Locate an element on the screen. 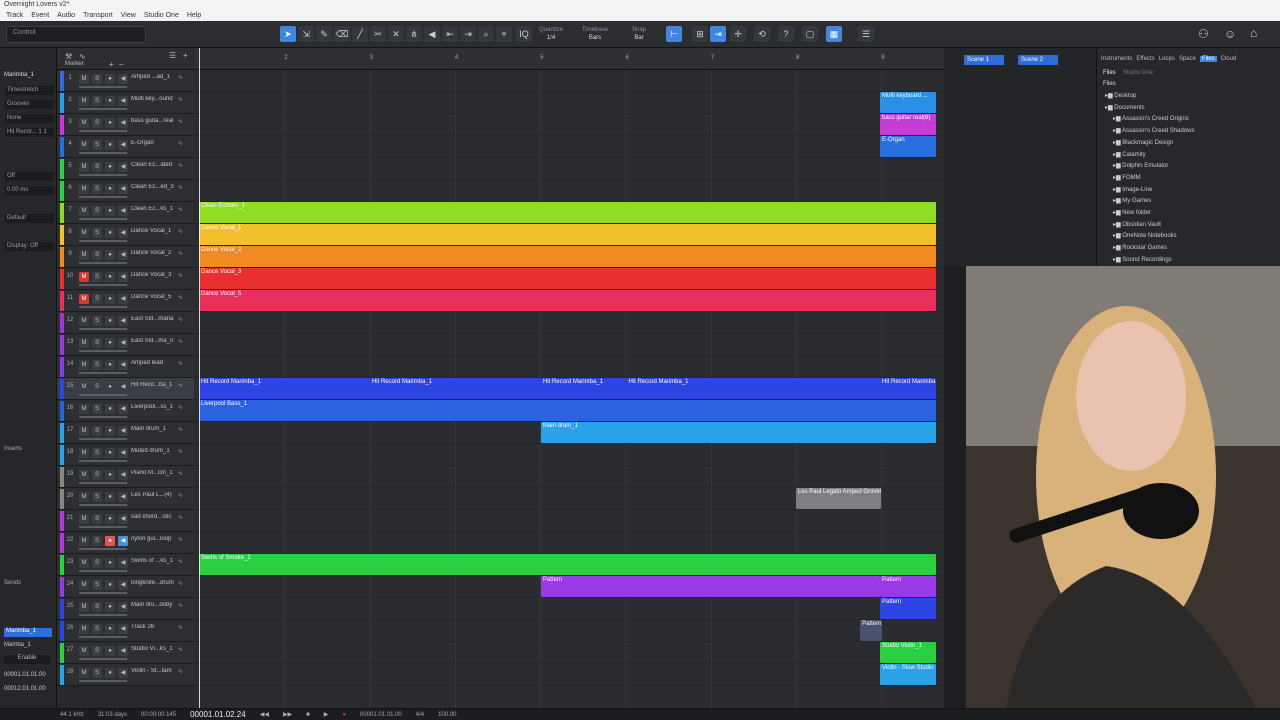 Image resolution: width=1280 pixels, height=720 pixels. track-header: 10 M S ● ◀ Dance Vocal_3 ∿ is located at coordinates (125, 279).